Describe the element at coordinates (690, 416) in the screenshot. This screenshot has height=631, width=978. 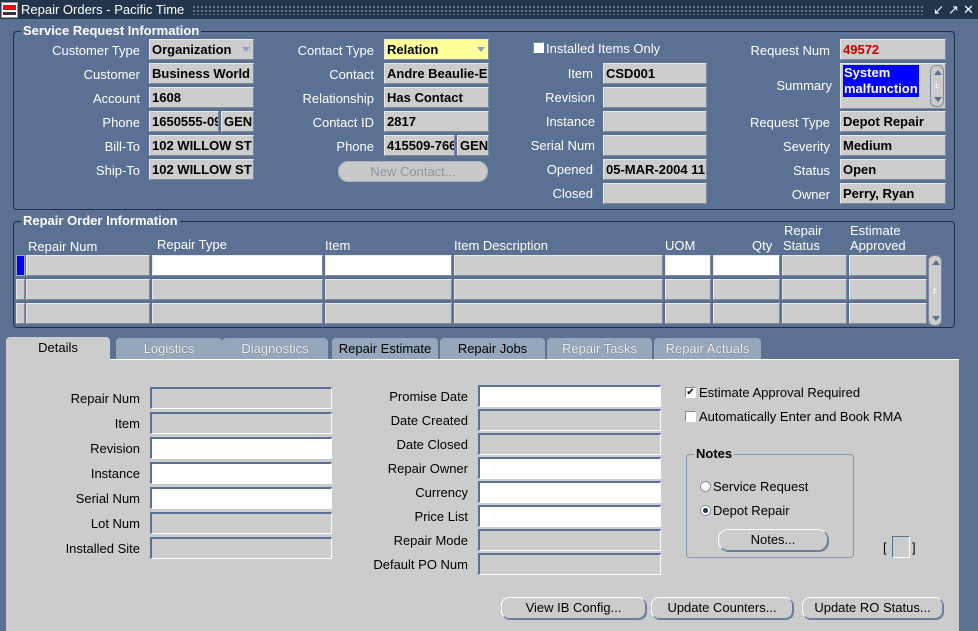
I see `auto-enter-book-rma-checkbox` at that location.